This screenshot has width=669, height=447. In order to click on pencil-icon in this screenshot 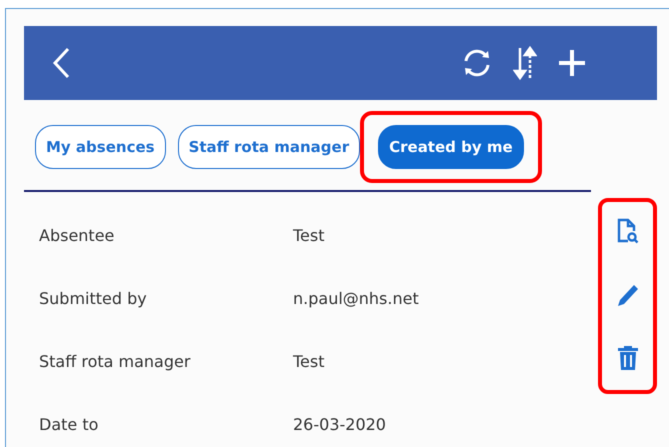, I will do `click(628, 295)`.